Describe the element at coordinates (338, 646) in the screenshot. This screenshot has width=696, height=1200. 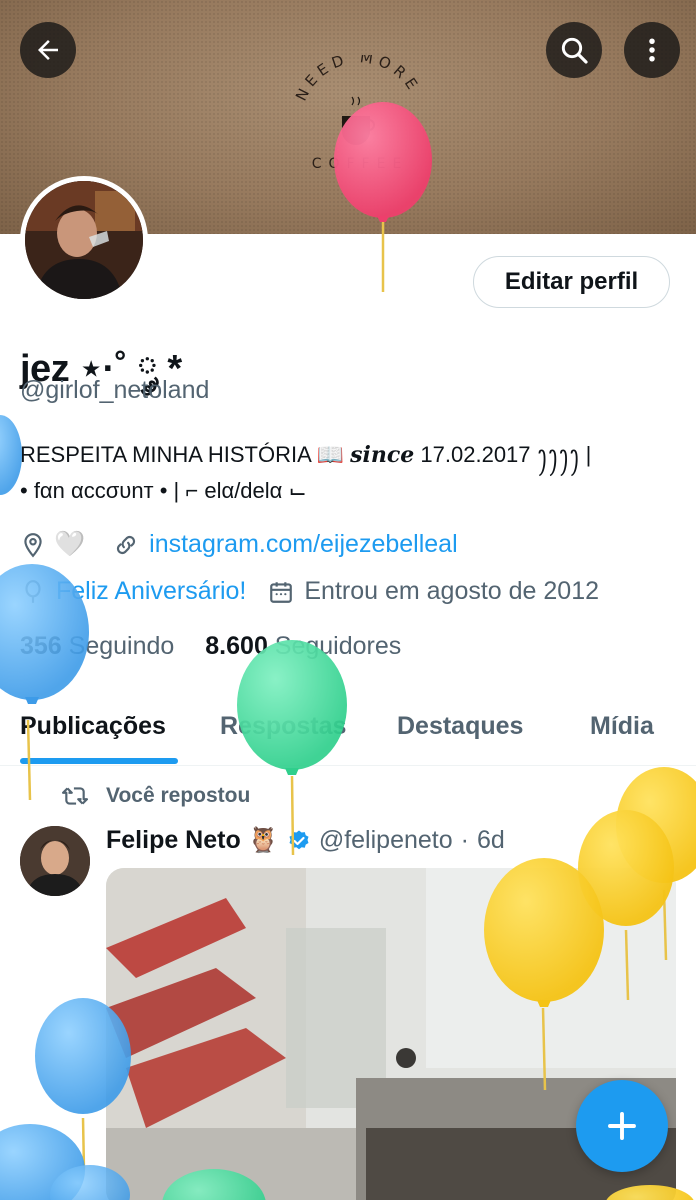
I see `followers-label: Seguidores` at that location.